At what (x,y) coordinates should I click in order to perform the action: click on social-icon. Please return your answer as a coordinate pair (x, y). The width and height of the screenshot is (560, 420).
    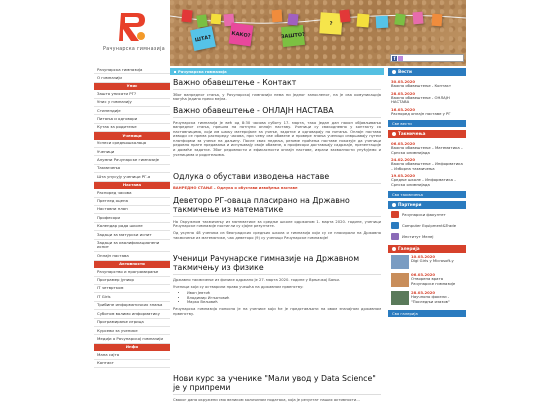
    Looking at the image, I should click on (400, 58).